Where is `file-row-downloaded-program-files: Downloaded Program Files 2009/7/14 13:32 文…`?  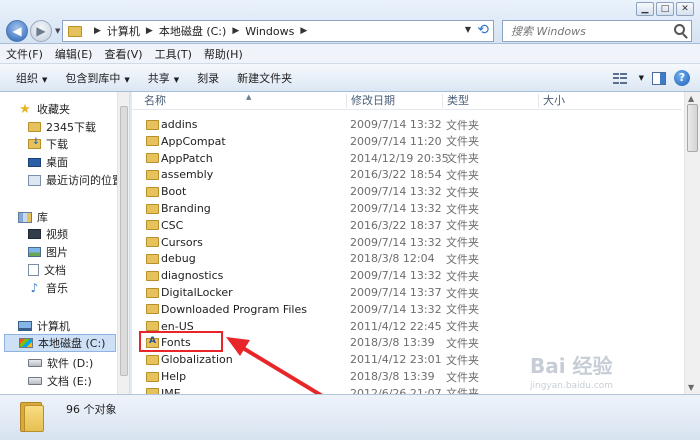 file-row-downloaded-program-files: Downloaded Program Files 2009/7/14 13:32 文… is located at coordinates (407, 309).